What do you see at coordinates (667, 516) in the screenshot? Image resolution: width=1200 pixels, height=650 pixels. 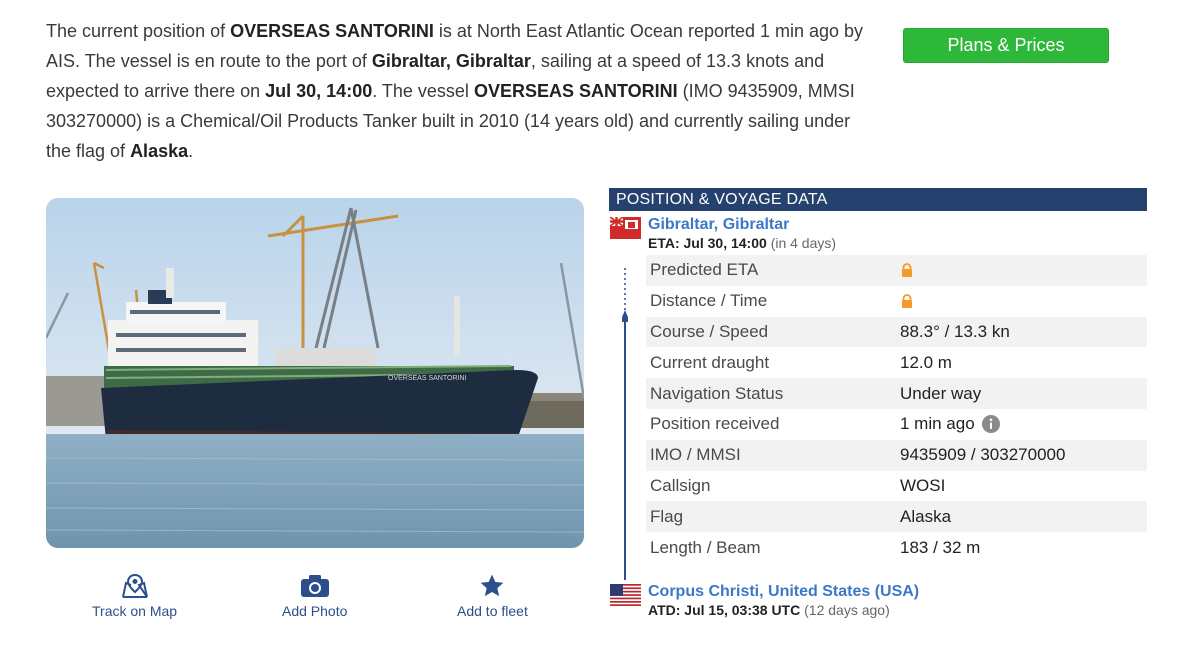 I see `row-label: Flag` at bounding box center [667, 516].